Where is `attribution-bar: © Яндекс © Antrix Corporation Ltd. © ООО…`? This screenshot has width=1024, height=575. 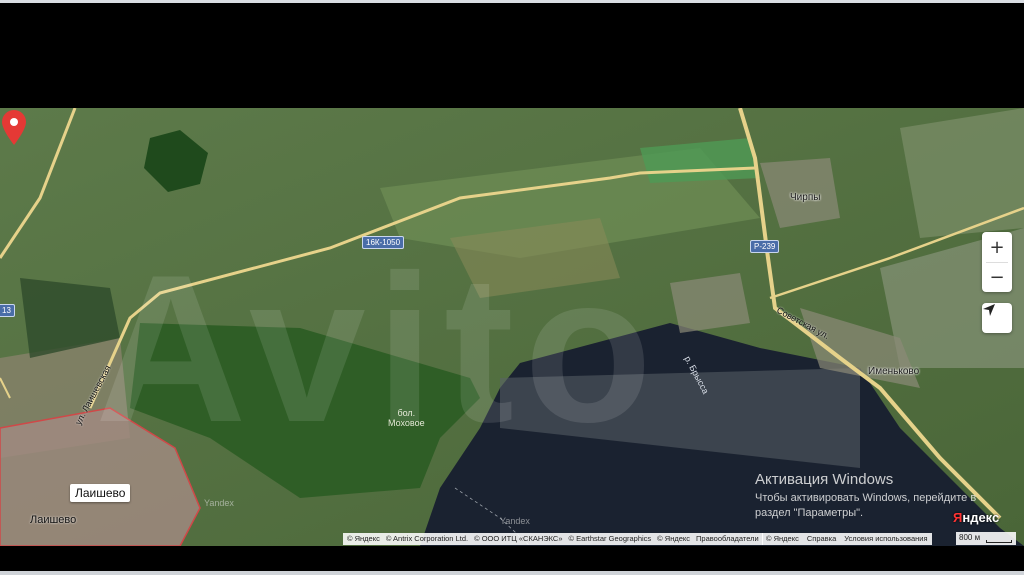
attribution-bar: © Яндекс © Antrix Corporation Ltd. © ООО… is located at coordinates (553, 539).